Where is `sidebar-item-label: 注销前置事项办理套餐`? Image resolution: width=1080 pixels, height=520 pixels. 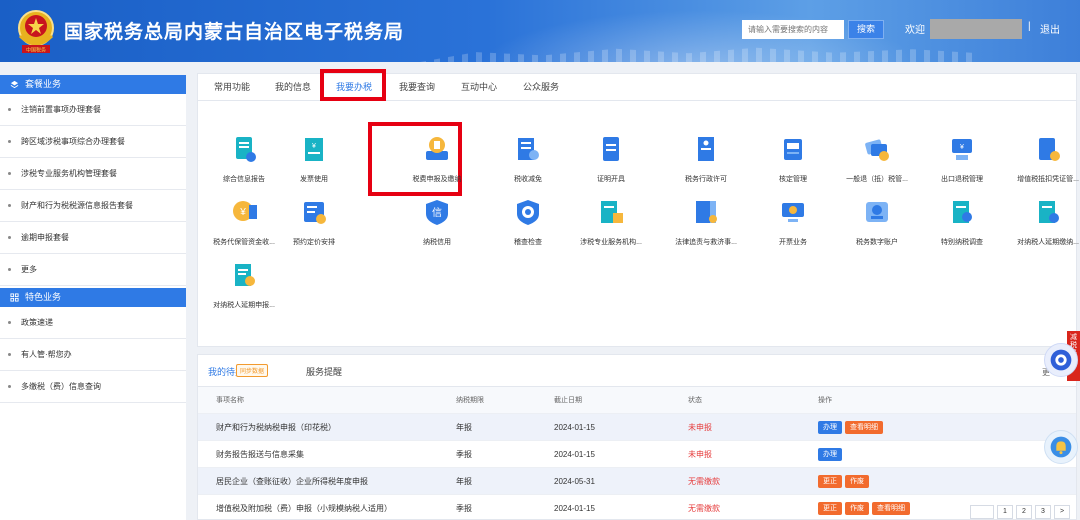
sidebar-item-label: 注销前置事项办理套餐 is located at coordinates (61, 109).